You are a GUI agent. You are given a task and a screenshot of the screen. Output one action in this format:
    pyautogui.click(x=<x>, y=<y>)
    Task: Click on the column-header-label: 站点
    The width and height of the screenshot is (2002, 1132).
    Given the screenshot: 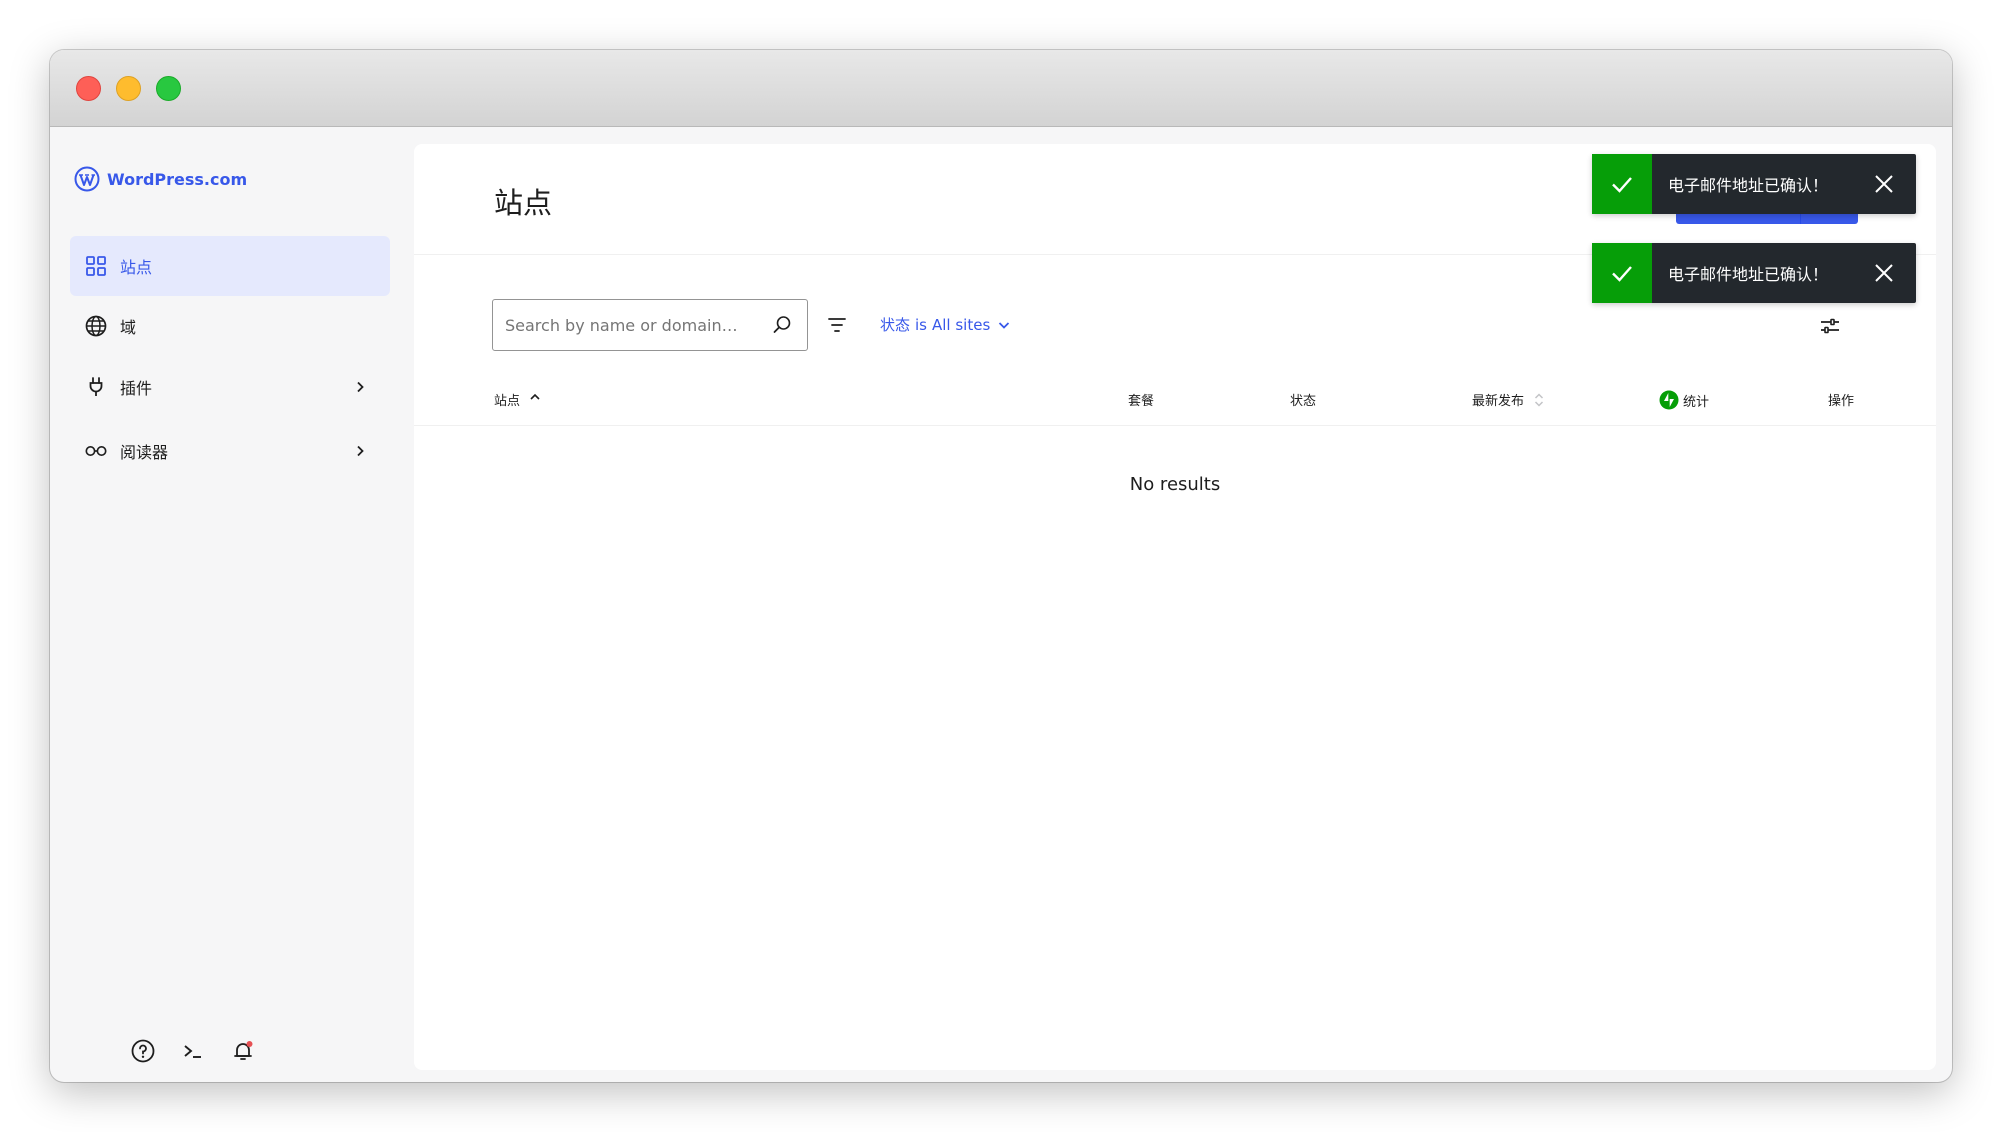 What is the action you would take?
    pyautogui.click(x=507, y=401)
    